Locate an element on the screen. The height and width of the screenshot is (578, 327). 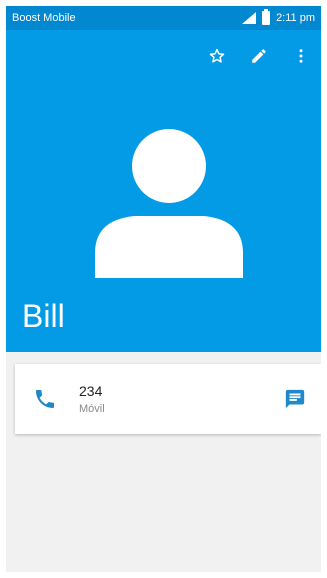
header-actions is located at coordinates (259, 56).